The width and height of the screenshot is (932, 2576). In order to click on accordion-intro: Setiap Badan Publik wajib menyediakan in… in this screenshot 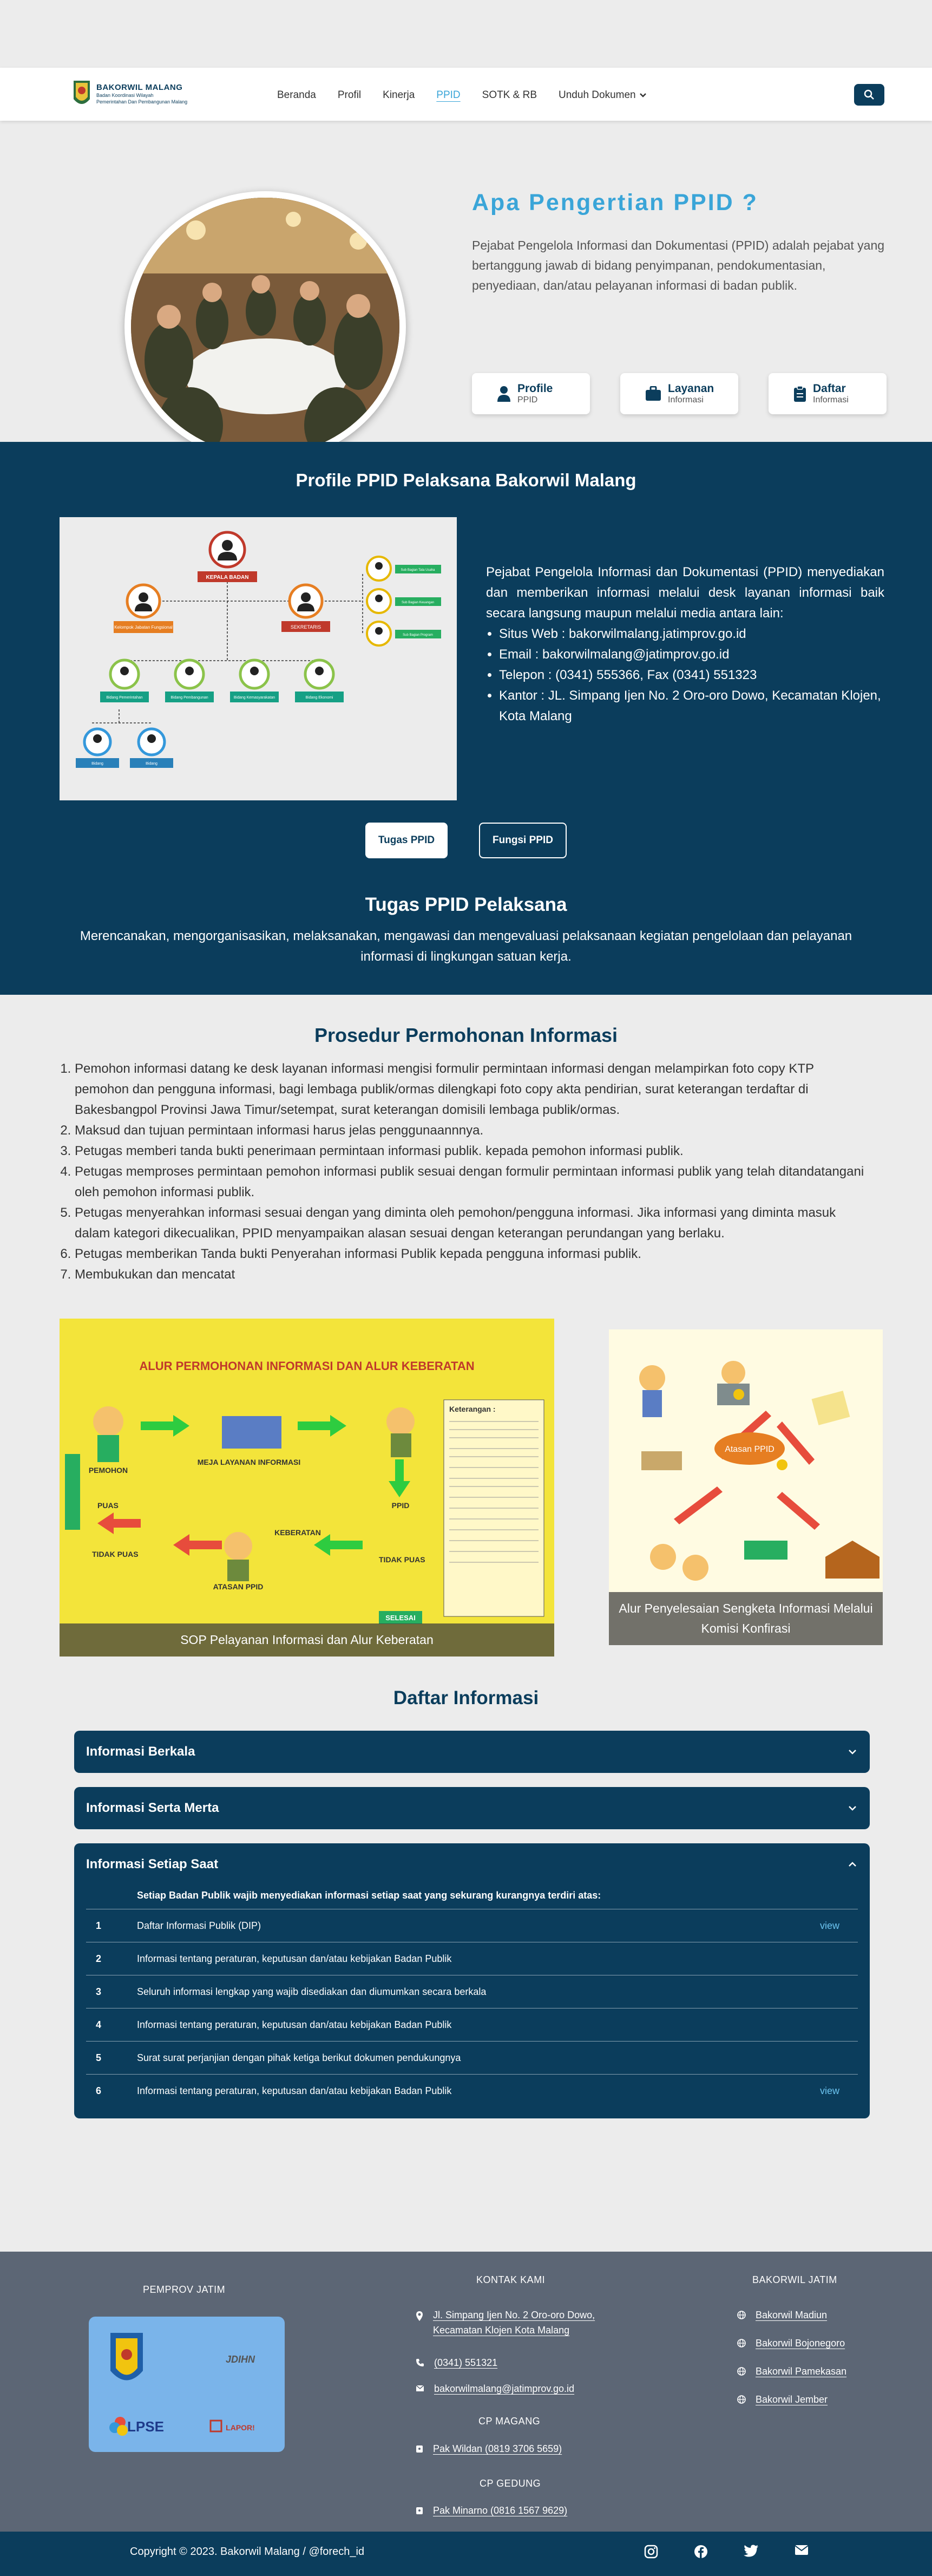, I will do `click(472, 1897)`.